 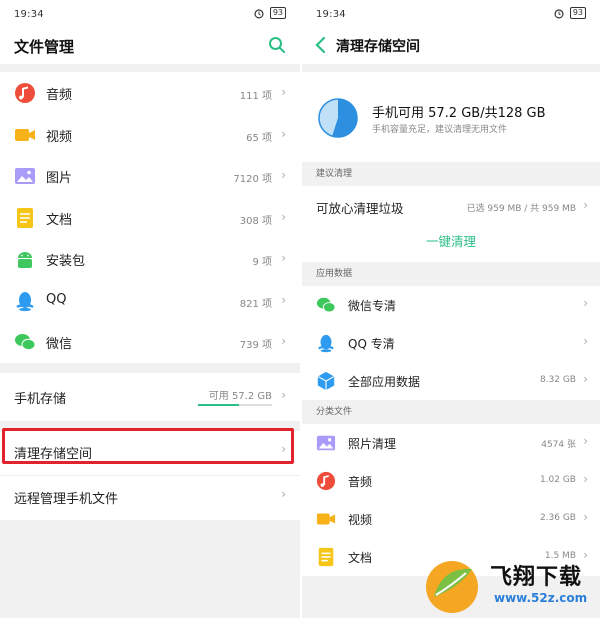 I want to click on category-label: QQ, so click(x=56, y=299).